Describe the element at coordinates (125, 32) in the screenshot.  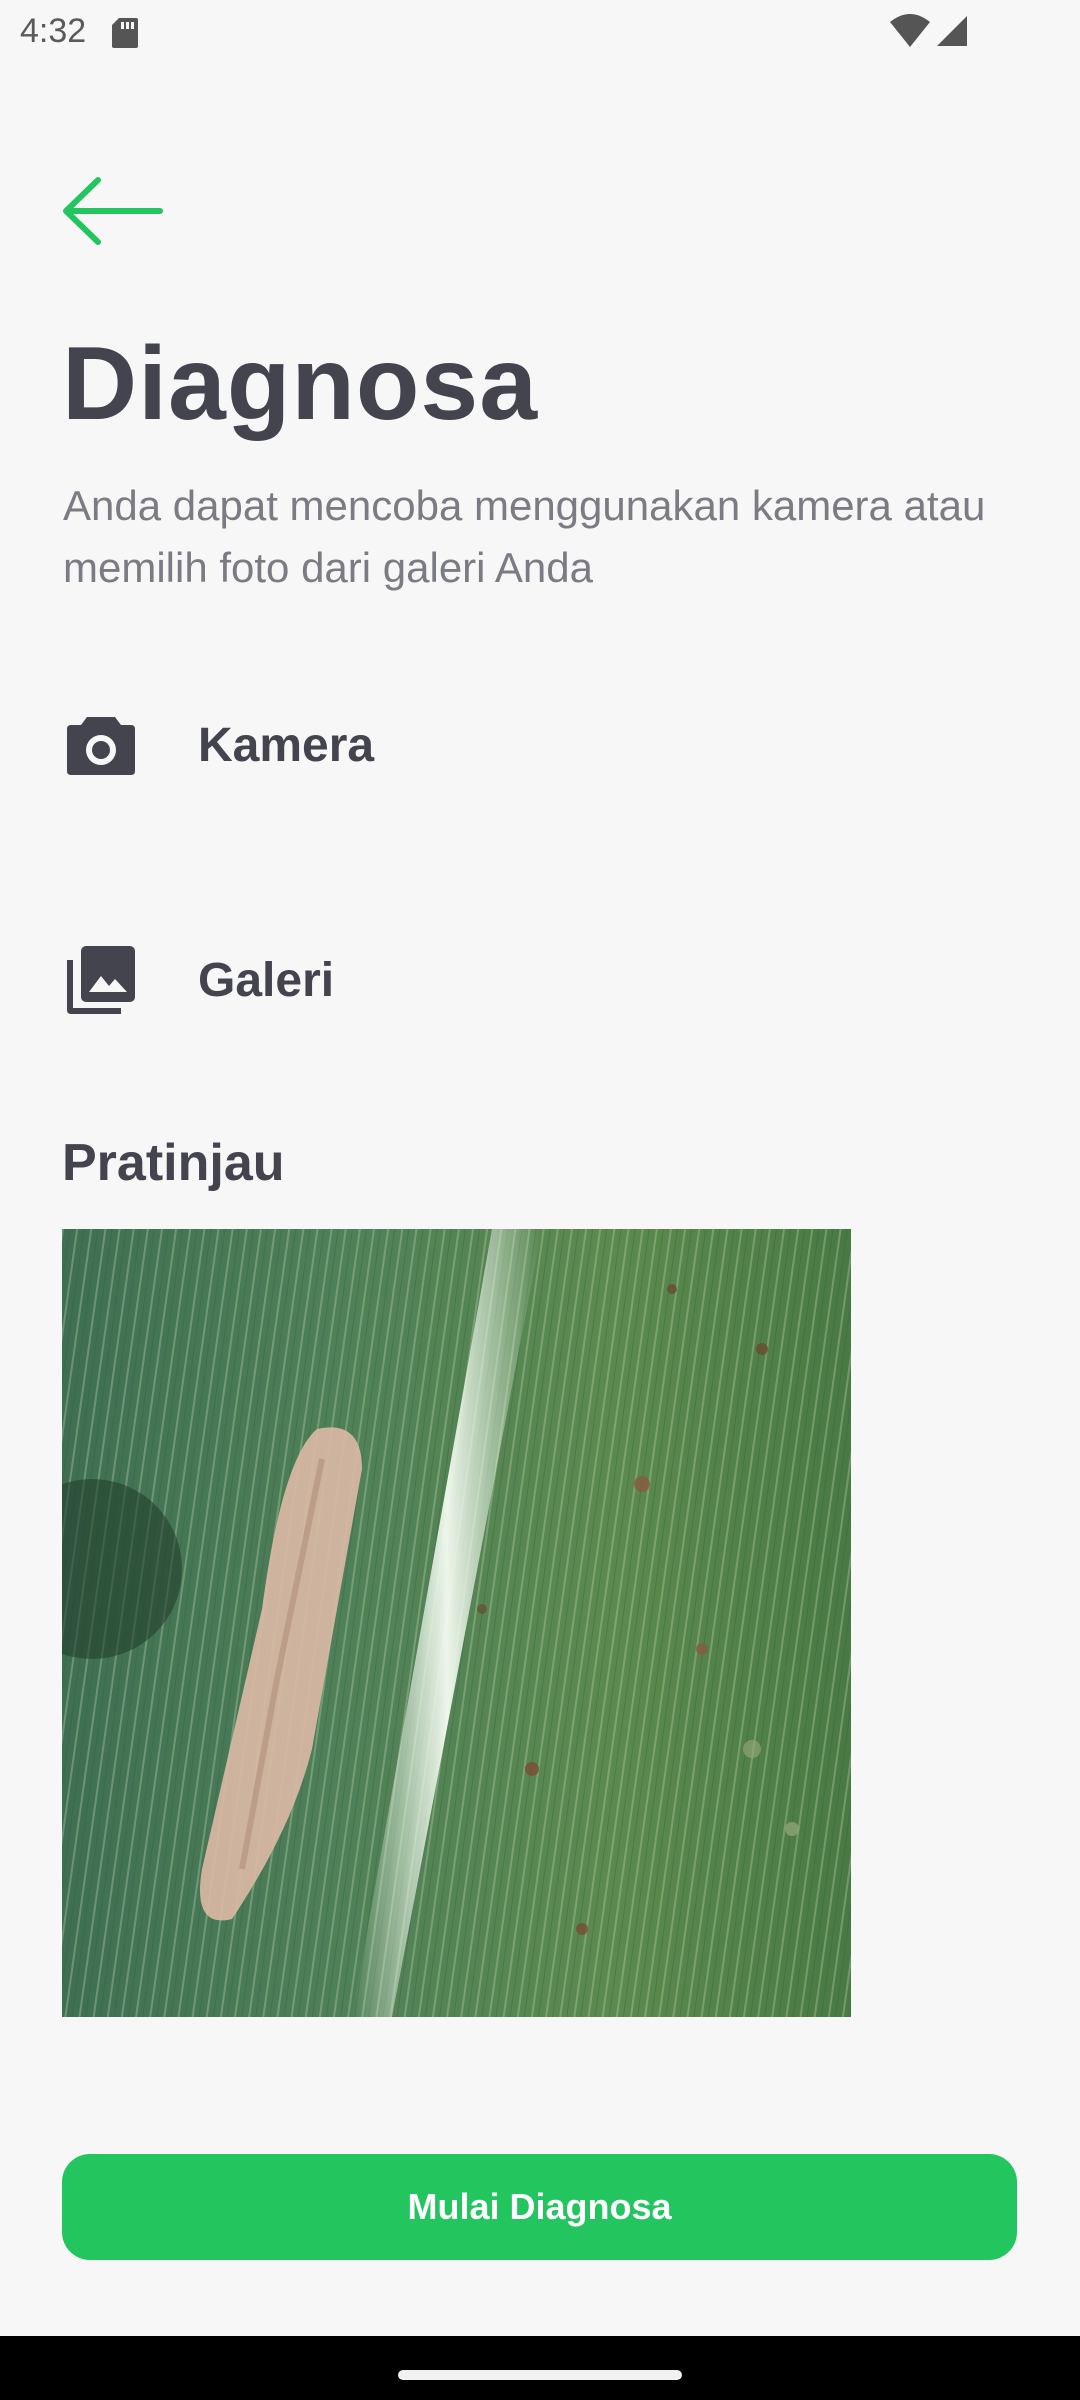
I see `sd-card-icon` at that location.